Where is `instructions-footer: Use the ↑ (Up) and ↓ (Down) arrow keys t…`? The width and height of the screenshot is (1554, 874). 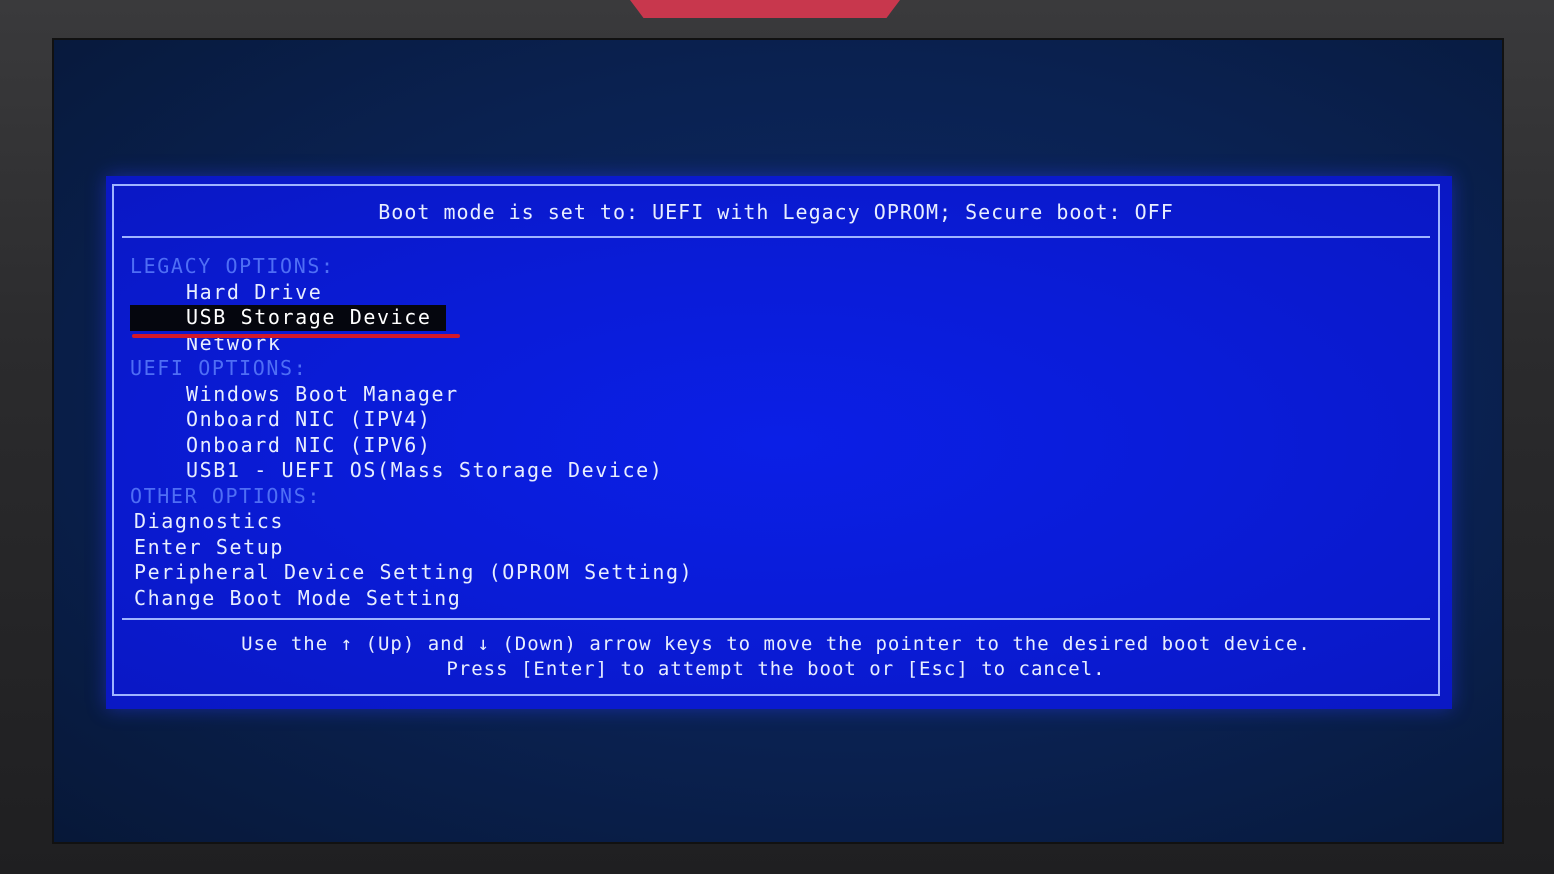
instructions-footer: Use the ↑ (Up) and ↓ (Down) arrow keys t… is located at coordinates (776, 657).